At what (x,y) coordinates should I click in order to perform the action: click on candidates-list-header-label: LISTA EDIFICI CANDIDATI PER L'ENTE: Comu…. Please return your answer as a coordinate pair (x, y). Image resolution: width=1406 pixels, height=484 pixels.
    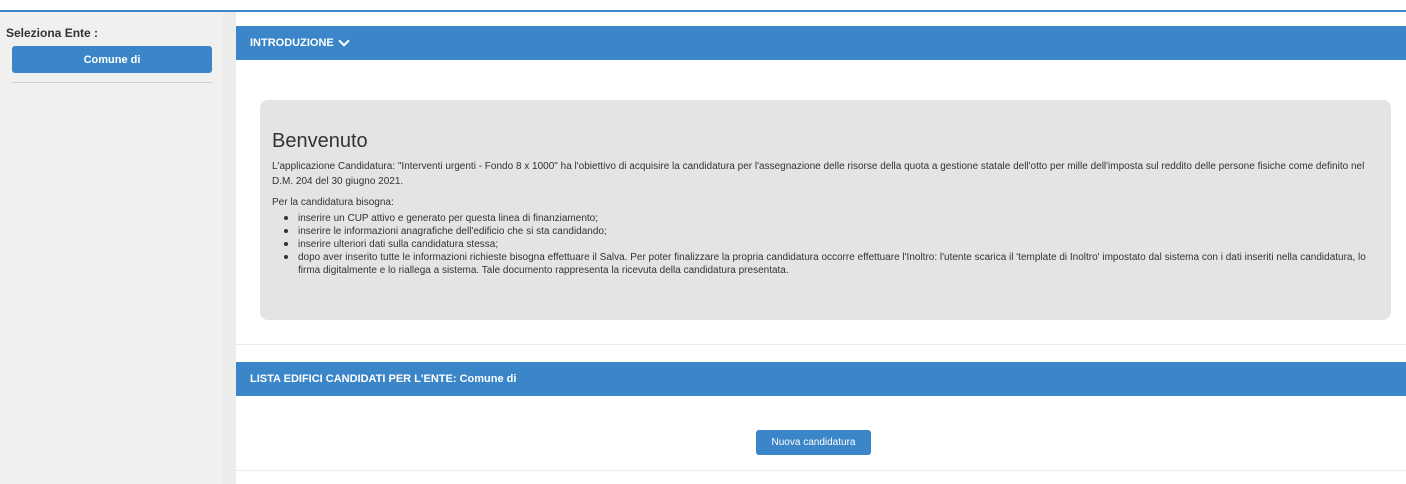
    Looking at the image, I should click on (383, 379).